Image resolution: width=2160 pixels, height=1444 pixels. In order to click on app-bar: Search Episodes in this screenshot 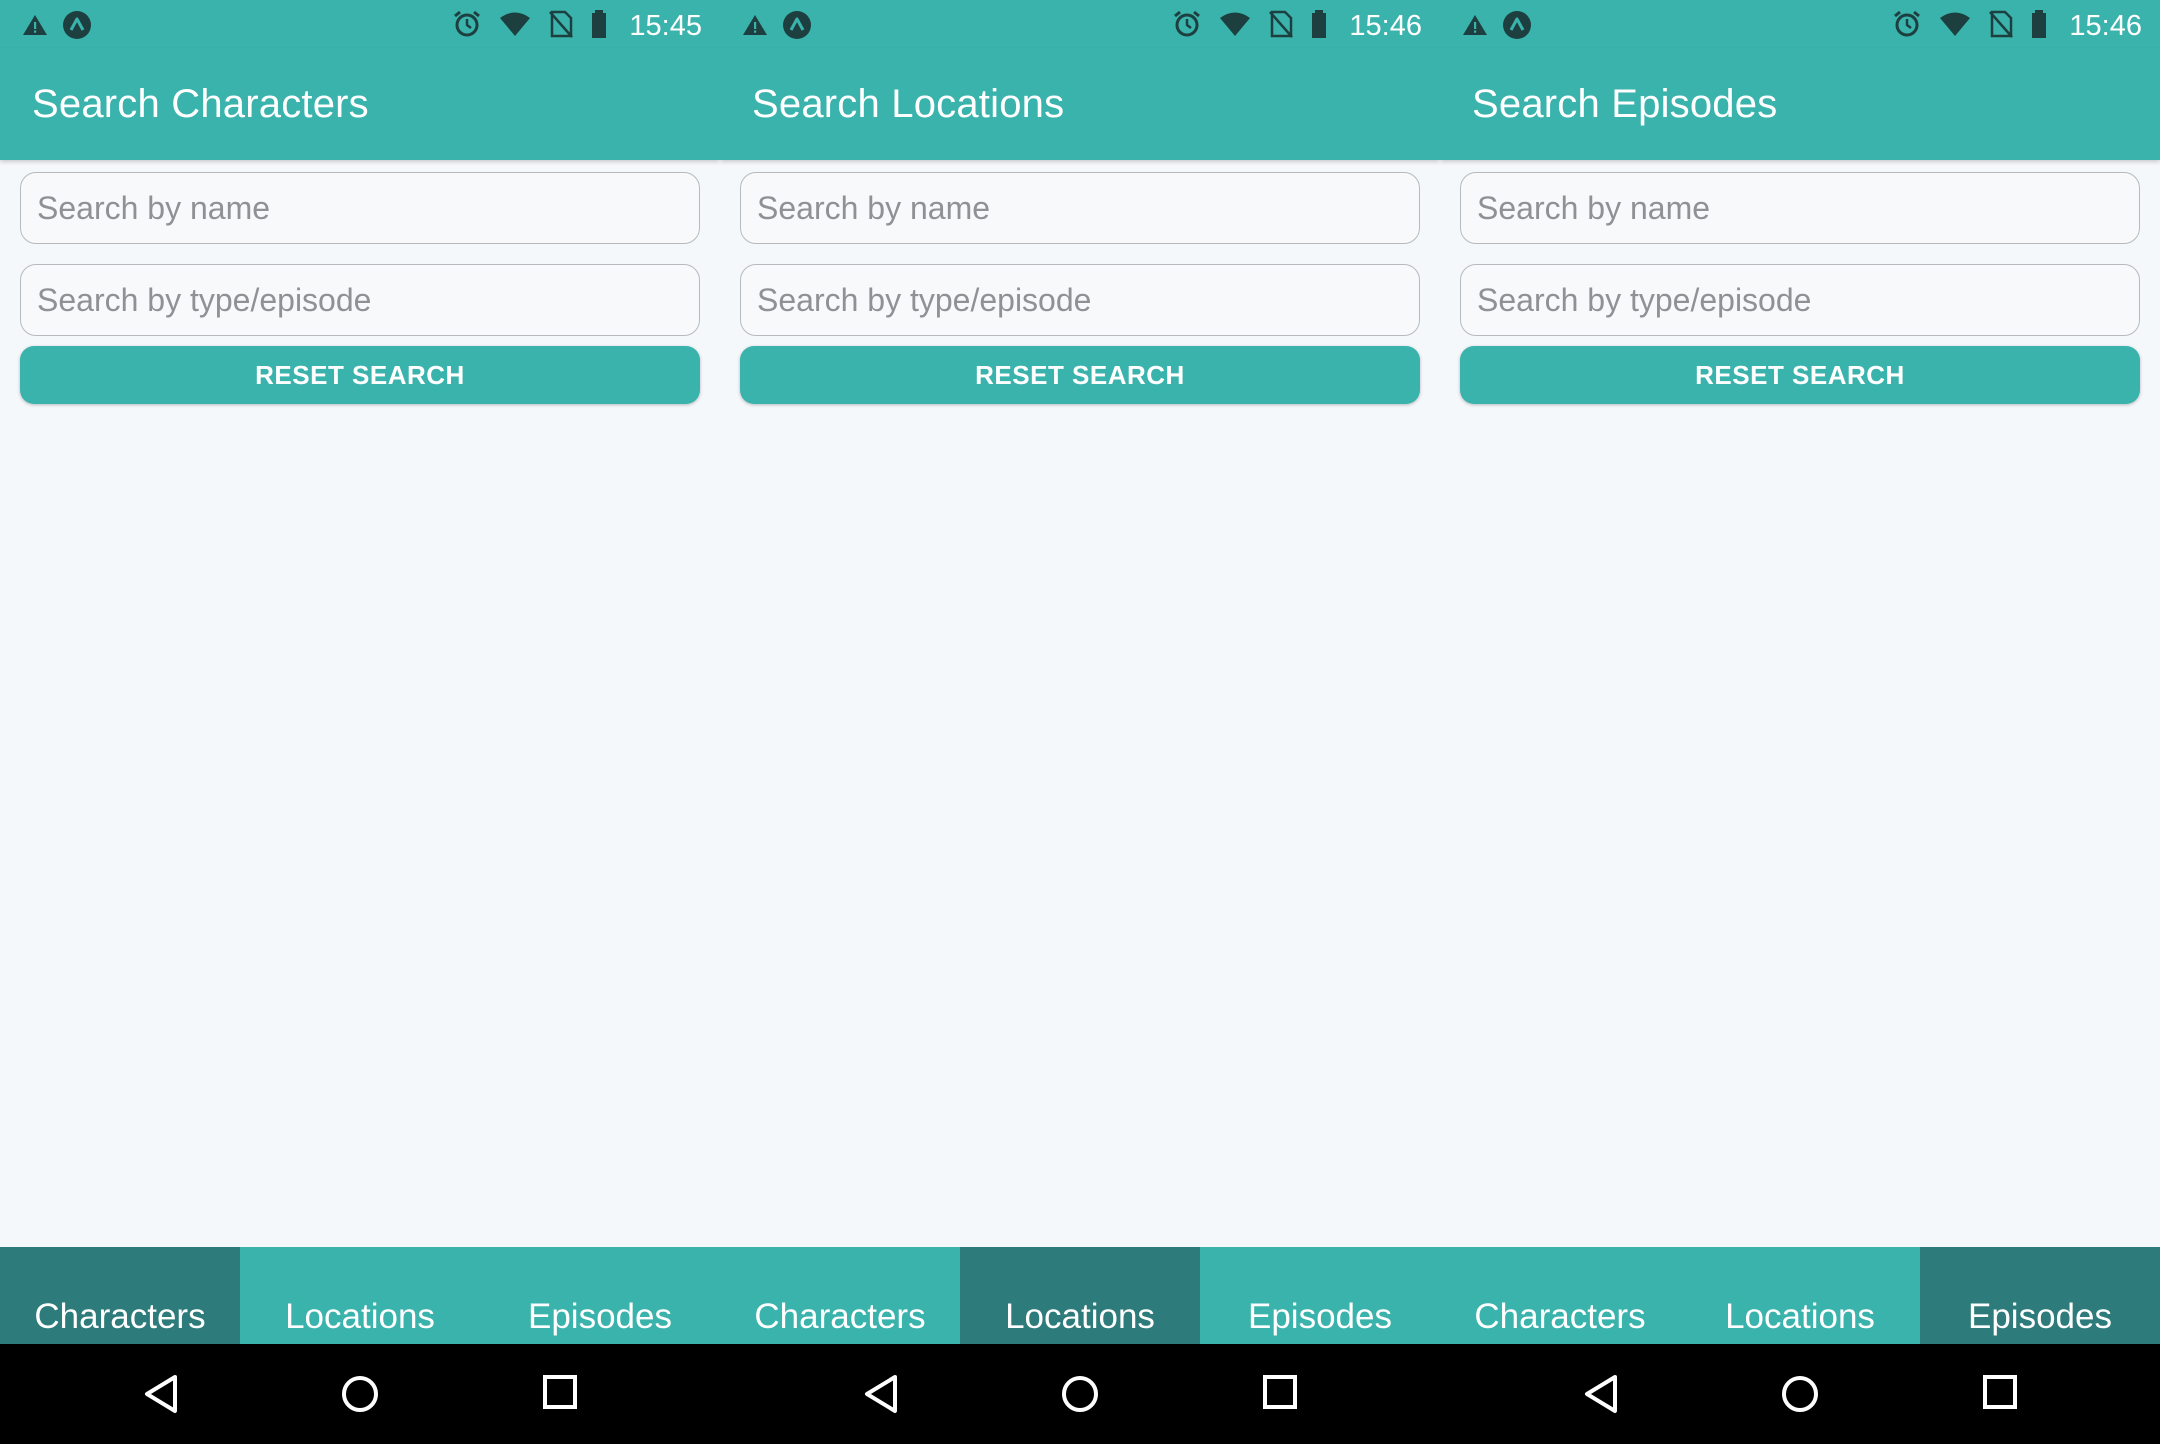, I will do `click(1800, 104)`.